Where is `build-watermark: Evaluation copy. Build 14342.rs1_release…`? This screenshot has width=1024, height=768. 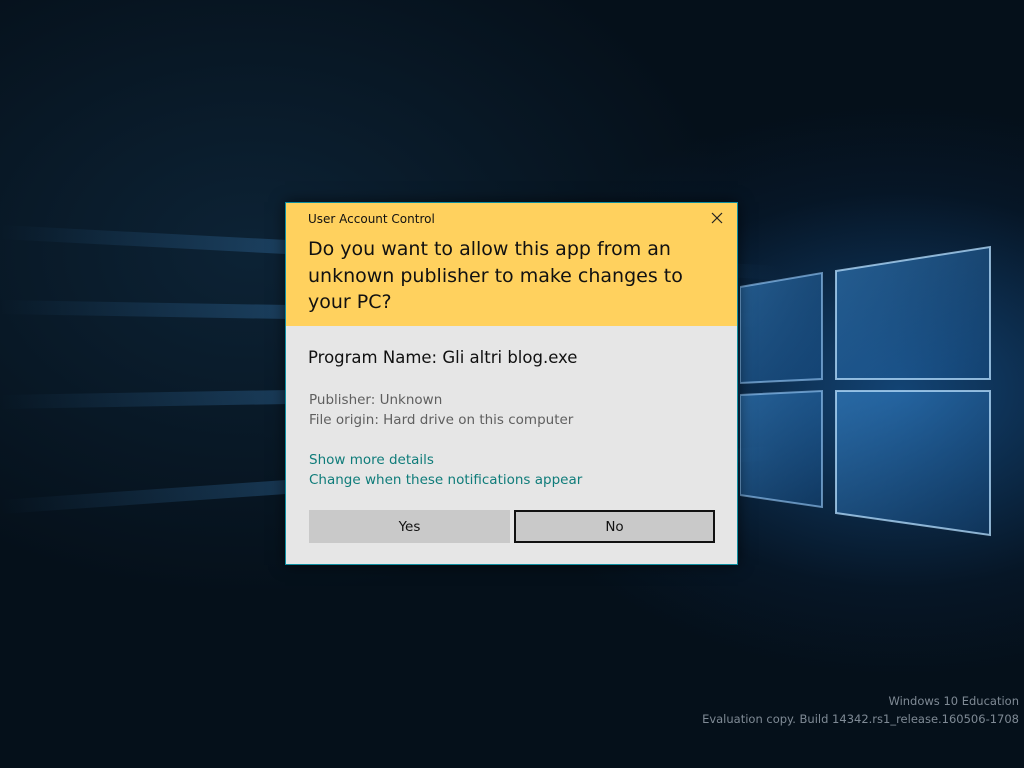
build-watermark: Evaluation copy. Build 14342.rs1_release… is located at coordinates (860, 719).